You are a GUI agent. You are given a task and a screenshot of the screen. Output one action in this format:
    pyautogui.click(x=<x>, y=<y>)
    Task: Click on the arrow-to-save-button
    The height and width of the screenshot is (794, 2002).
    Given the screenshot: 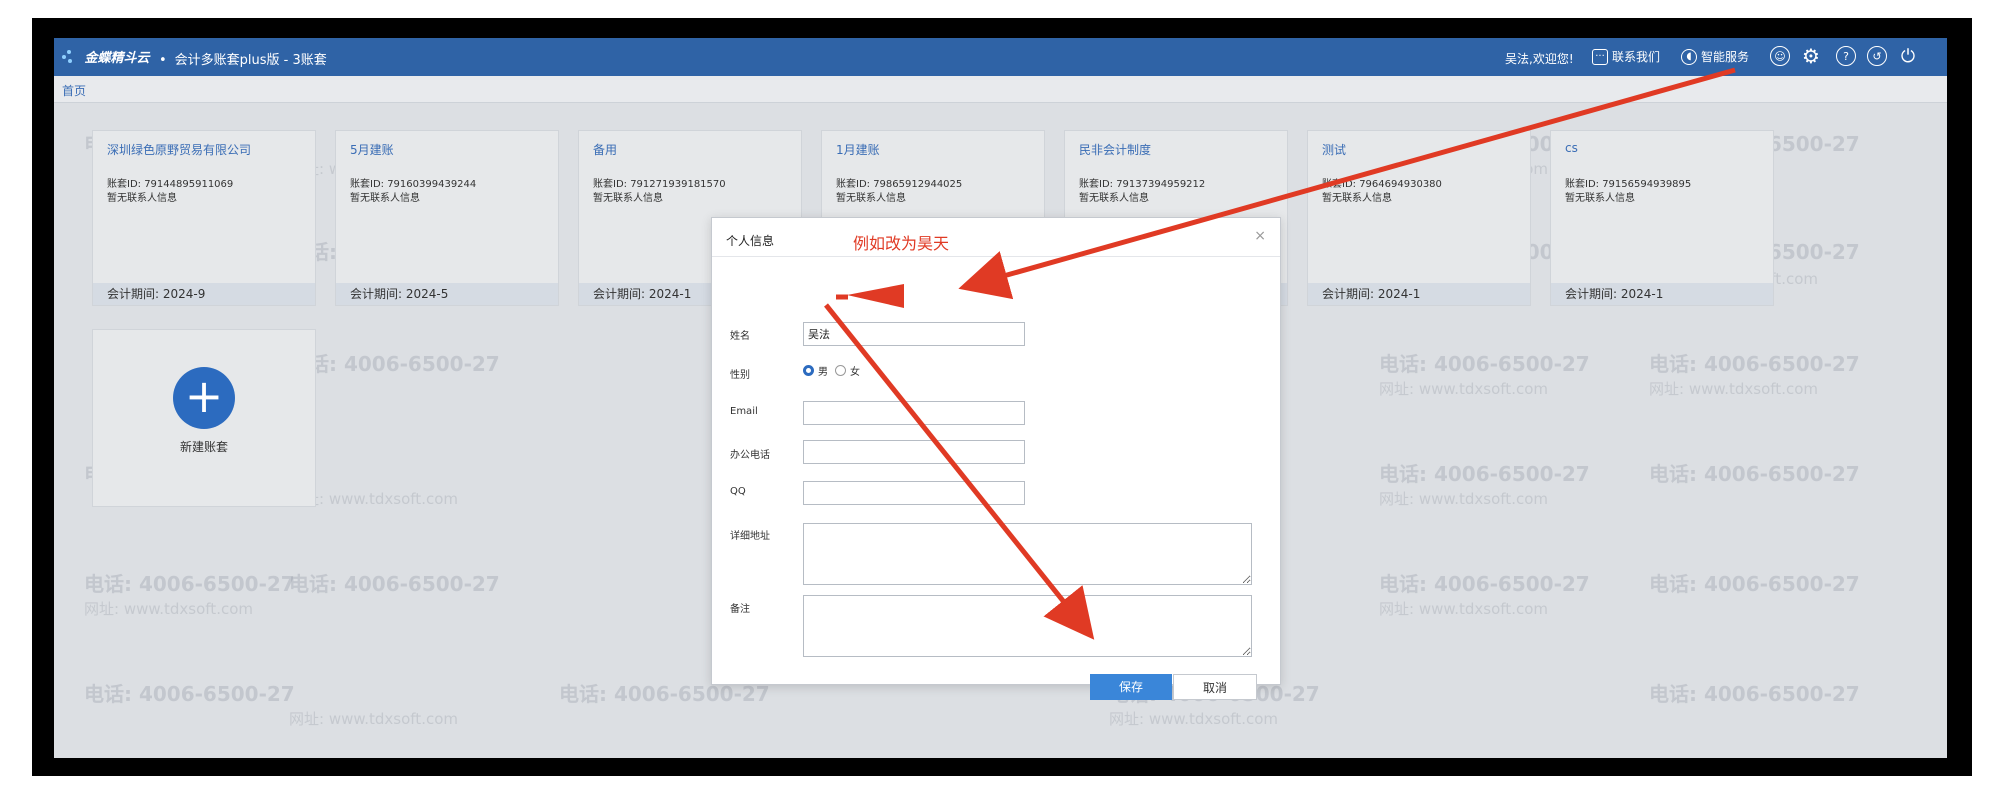 What is the action you would take?
    pyautogui.click(x=959, y=471)
    